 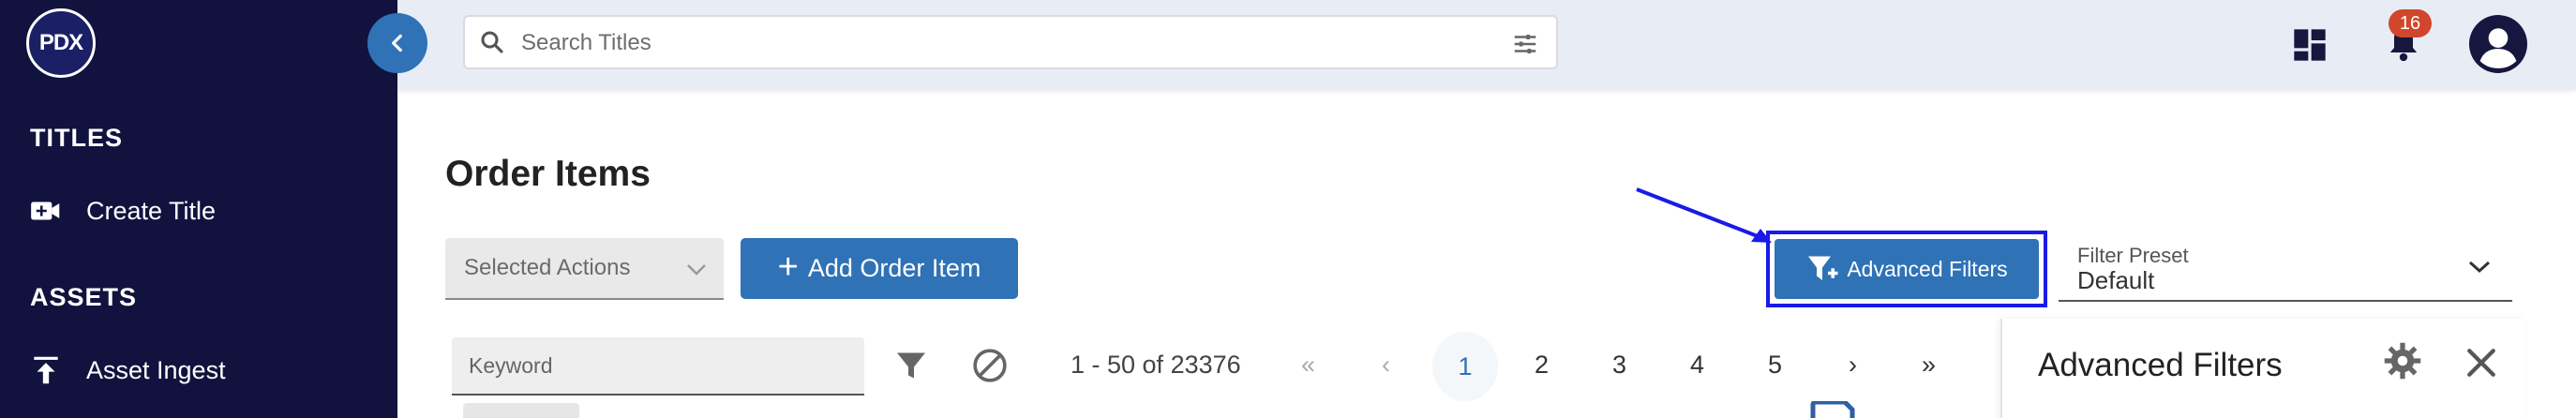 What do you see at coordinates (1927, 268) in the screenshot?
I see `advanced-filters-label: Advanced Filters` at bounding box center [1927, 268].